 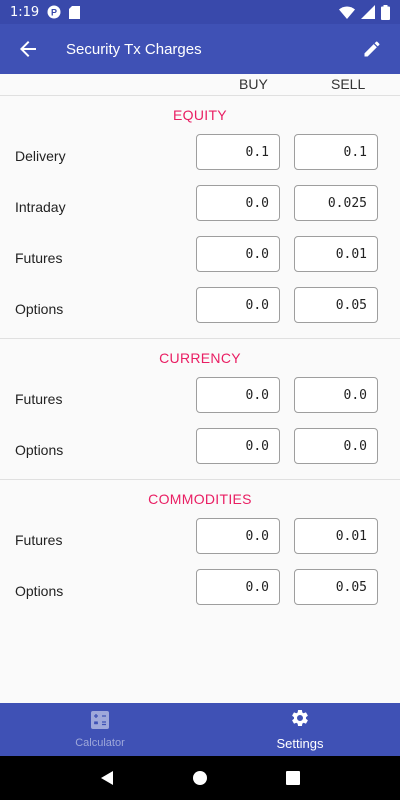 What do you see at coordinates (200, 358) in the screenshot?
I see `section-title: CURRENCY` at bounding box center [200, 358].